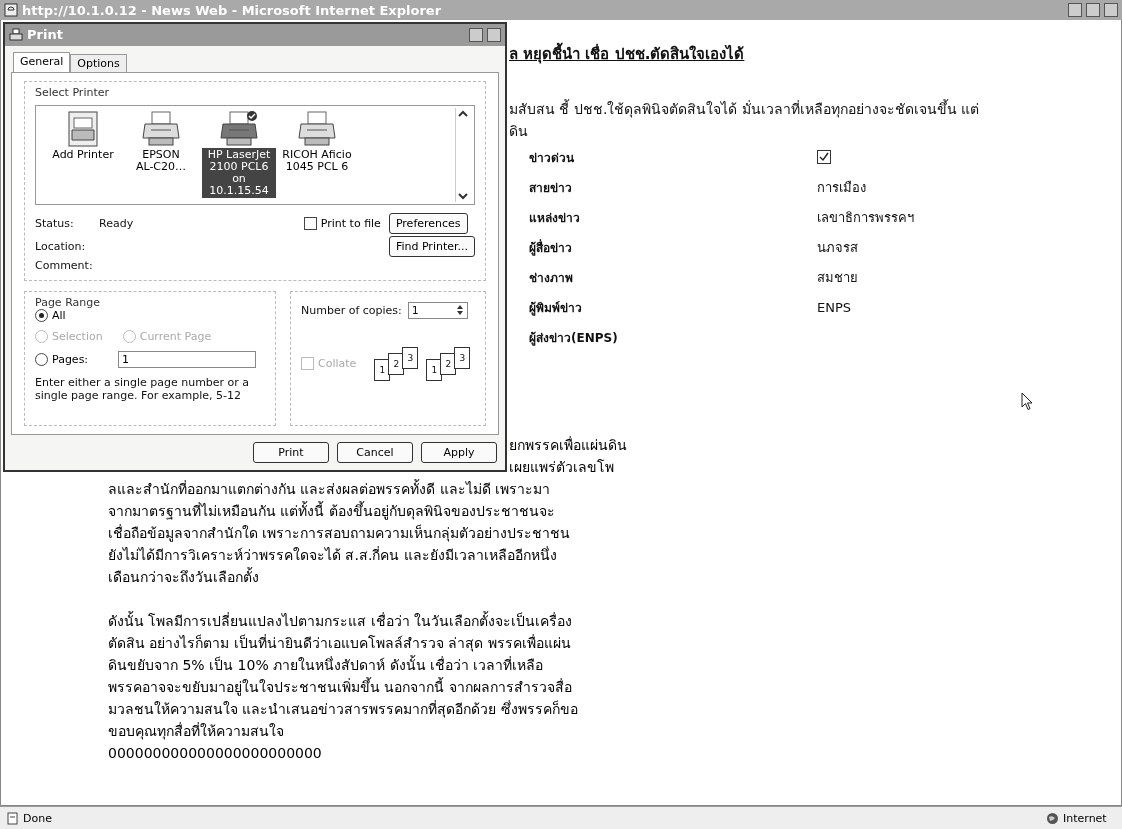 The image size is (1122, 829). What do you see at coordinates (232, 10) in the screenshot?
I see `window-title: http://10.1.0.12 - News Web - Microsoft Internet Explorer` at bounding box center [232, 10].